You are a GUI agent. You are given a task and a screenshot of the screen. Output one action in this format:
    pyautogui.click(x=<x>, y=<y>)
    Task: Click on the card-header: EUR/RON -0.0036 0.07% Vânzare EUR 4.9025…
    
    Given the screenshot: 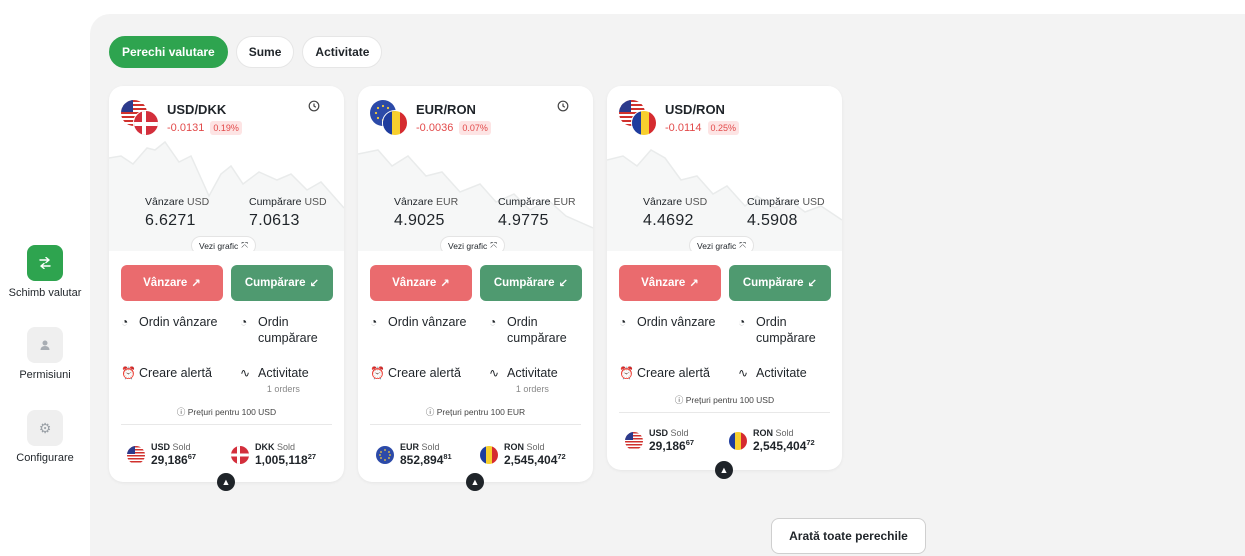 What is the action you would take?
    pyautogui.click(x=475, y=168)
    